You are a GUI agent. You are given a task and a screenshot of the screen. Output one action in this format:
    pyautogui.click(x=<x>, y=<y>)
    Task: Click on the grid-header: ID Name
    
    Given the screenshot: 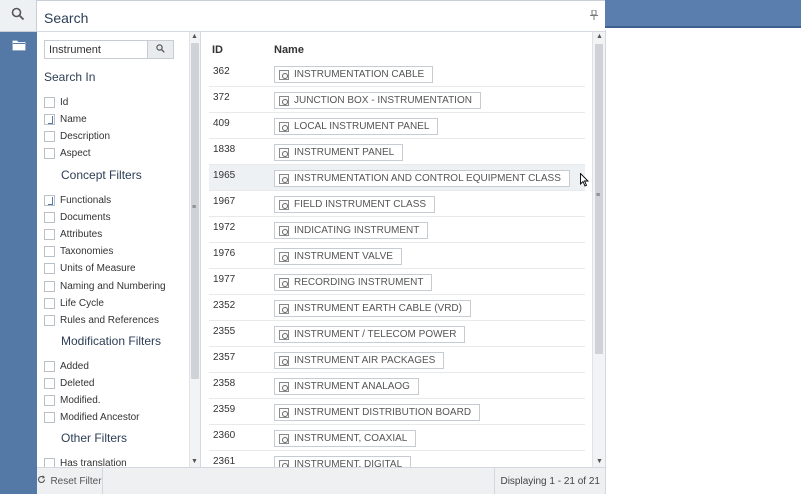 What is the action you would take?
    pyautogui.click(x=396, y=46)
    